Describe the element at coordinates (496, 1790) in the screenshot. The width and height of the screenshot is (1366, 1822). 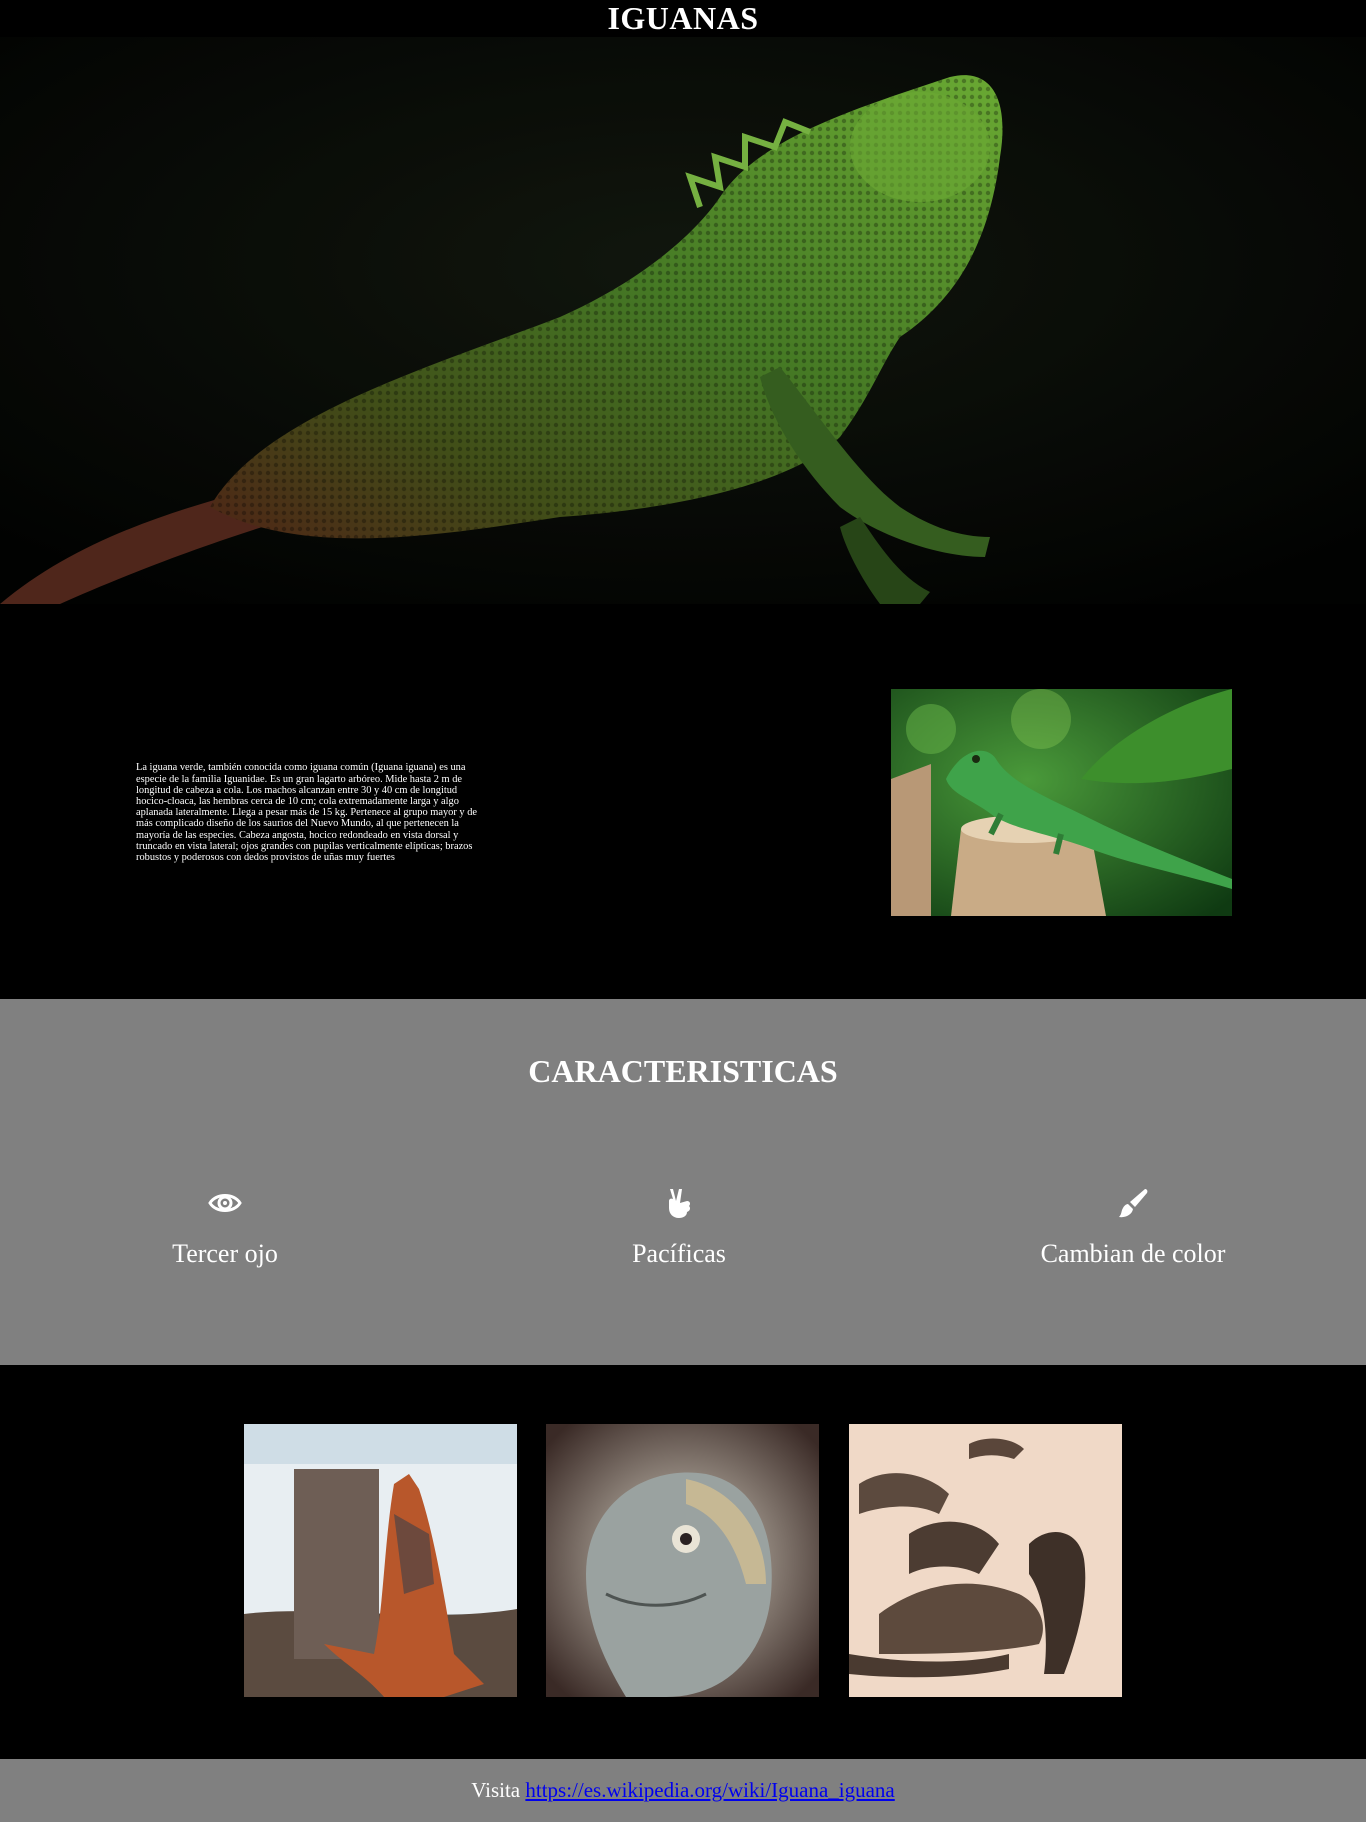
I see `footer-prefix: Visita` at that location.